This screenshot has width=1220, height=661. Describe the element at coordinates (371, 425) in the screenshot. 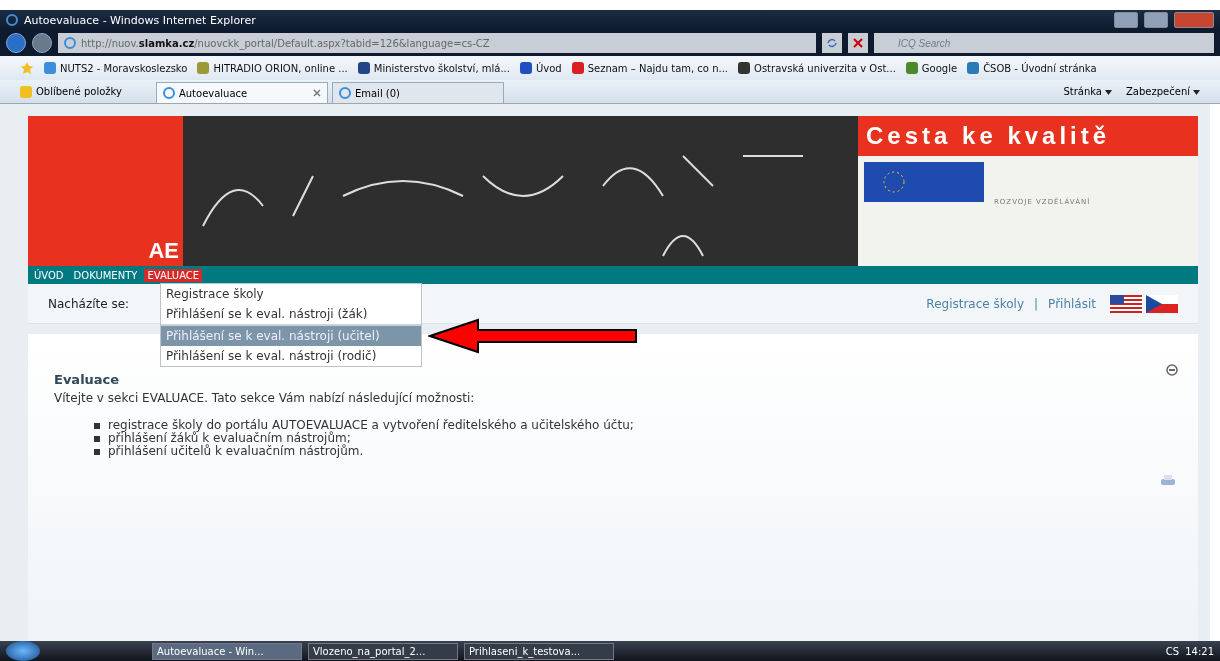

I see `list-item: registrace školy do portálu AUTOEVALUACE a vytvoření ředitelského a učitelského účtu;` at that location.